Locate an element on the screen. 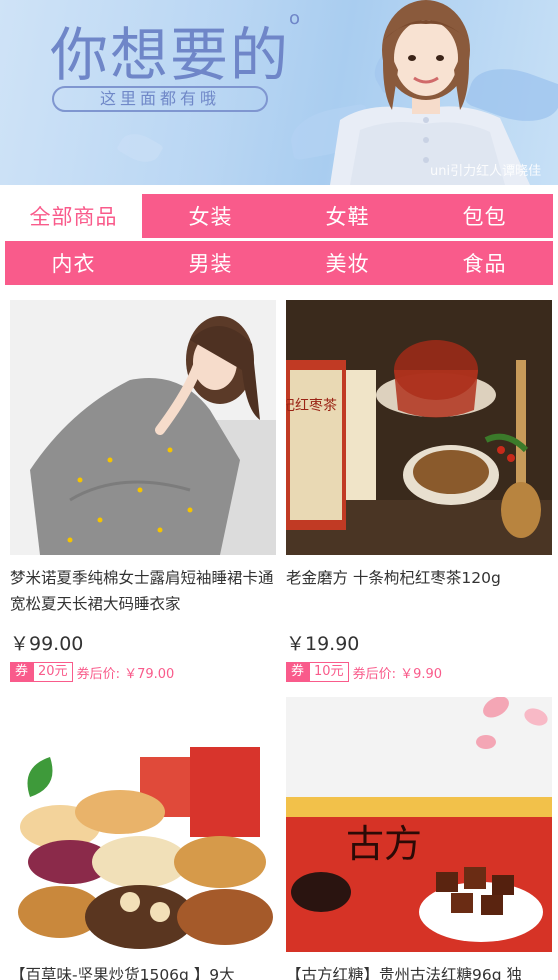  coupon-amount: 10元 is located at coordinates (329, 672).